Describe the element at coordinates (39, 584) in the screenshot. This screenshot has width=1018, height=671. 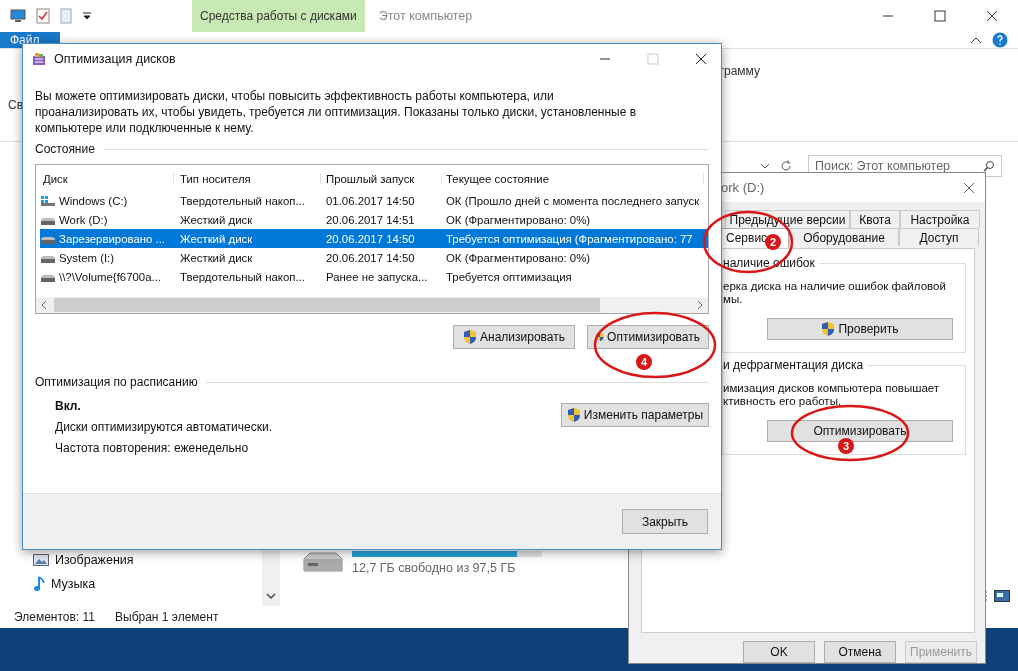
I see `music-note-icon` at that location.